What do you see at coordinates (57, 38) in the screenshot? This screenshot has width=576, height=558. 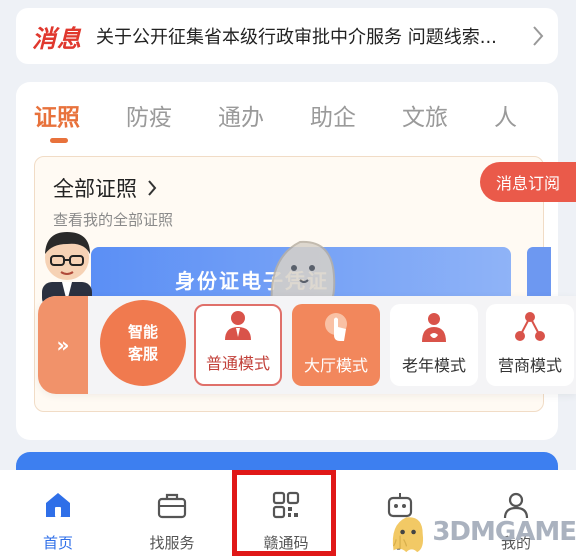 I see `notice-tag: 消息` at bounding box center [57, 38].